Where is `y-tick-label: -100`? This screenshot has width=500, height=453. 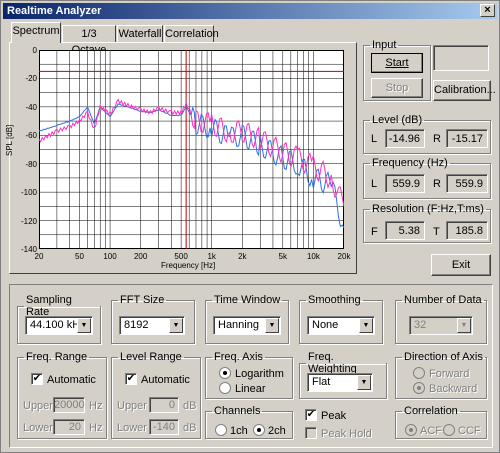
y-tick-label: -100 is located at coordinates (28, 193).